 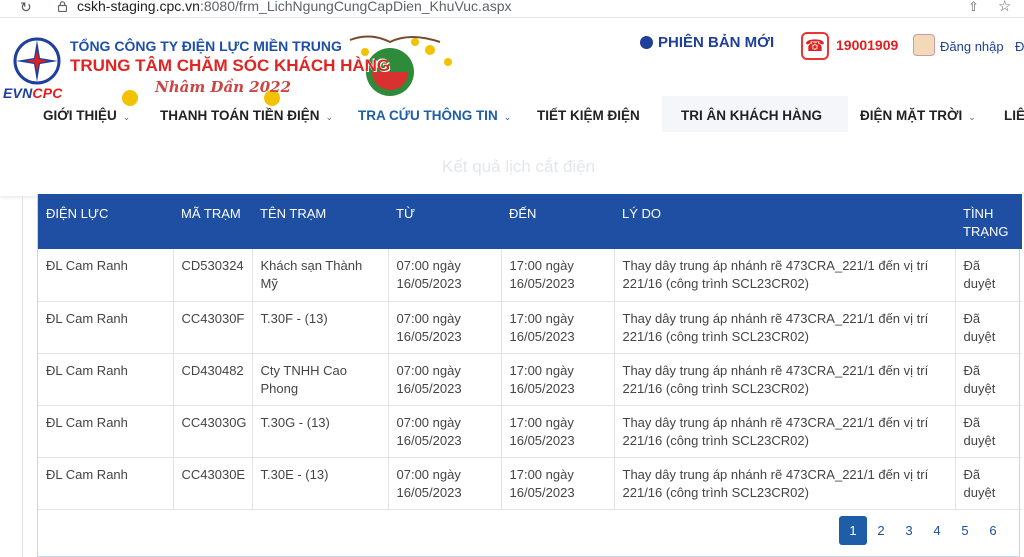 What do you see at coordinates (213, 327) in the screenshot?
I see `cell-ma-tram: CC43030F` at bounding box center [213, 327].